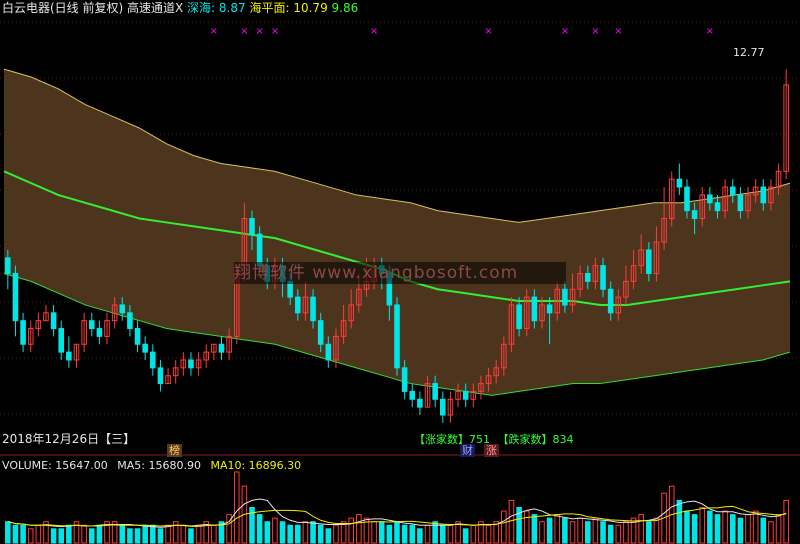  Describe the element at coordinates (232, 8) in the screenshot. I see `shenhai-value: 8.87` at that location.